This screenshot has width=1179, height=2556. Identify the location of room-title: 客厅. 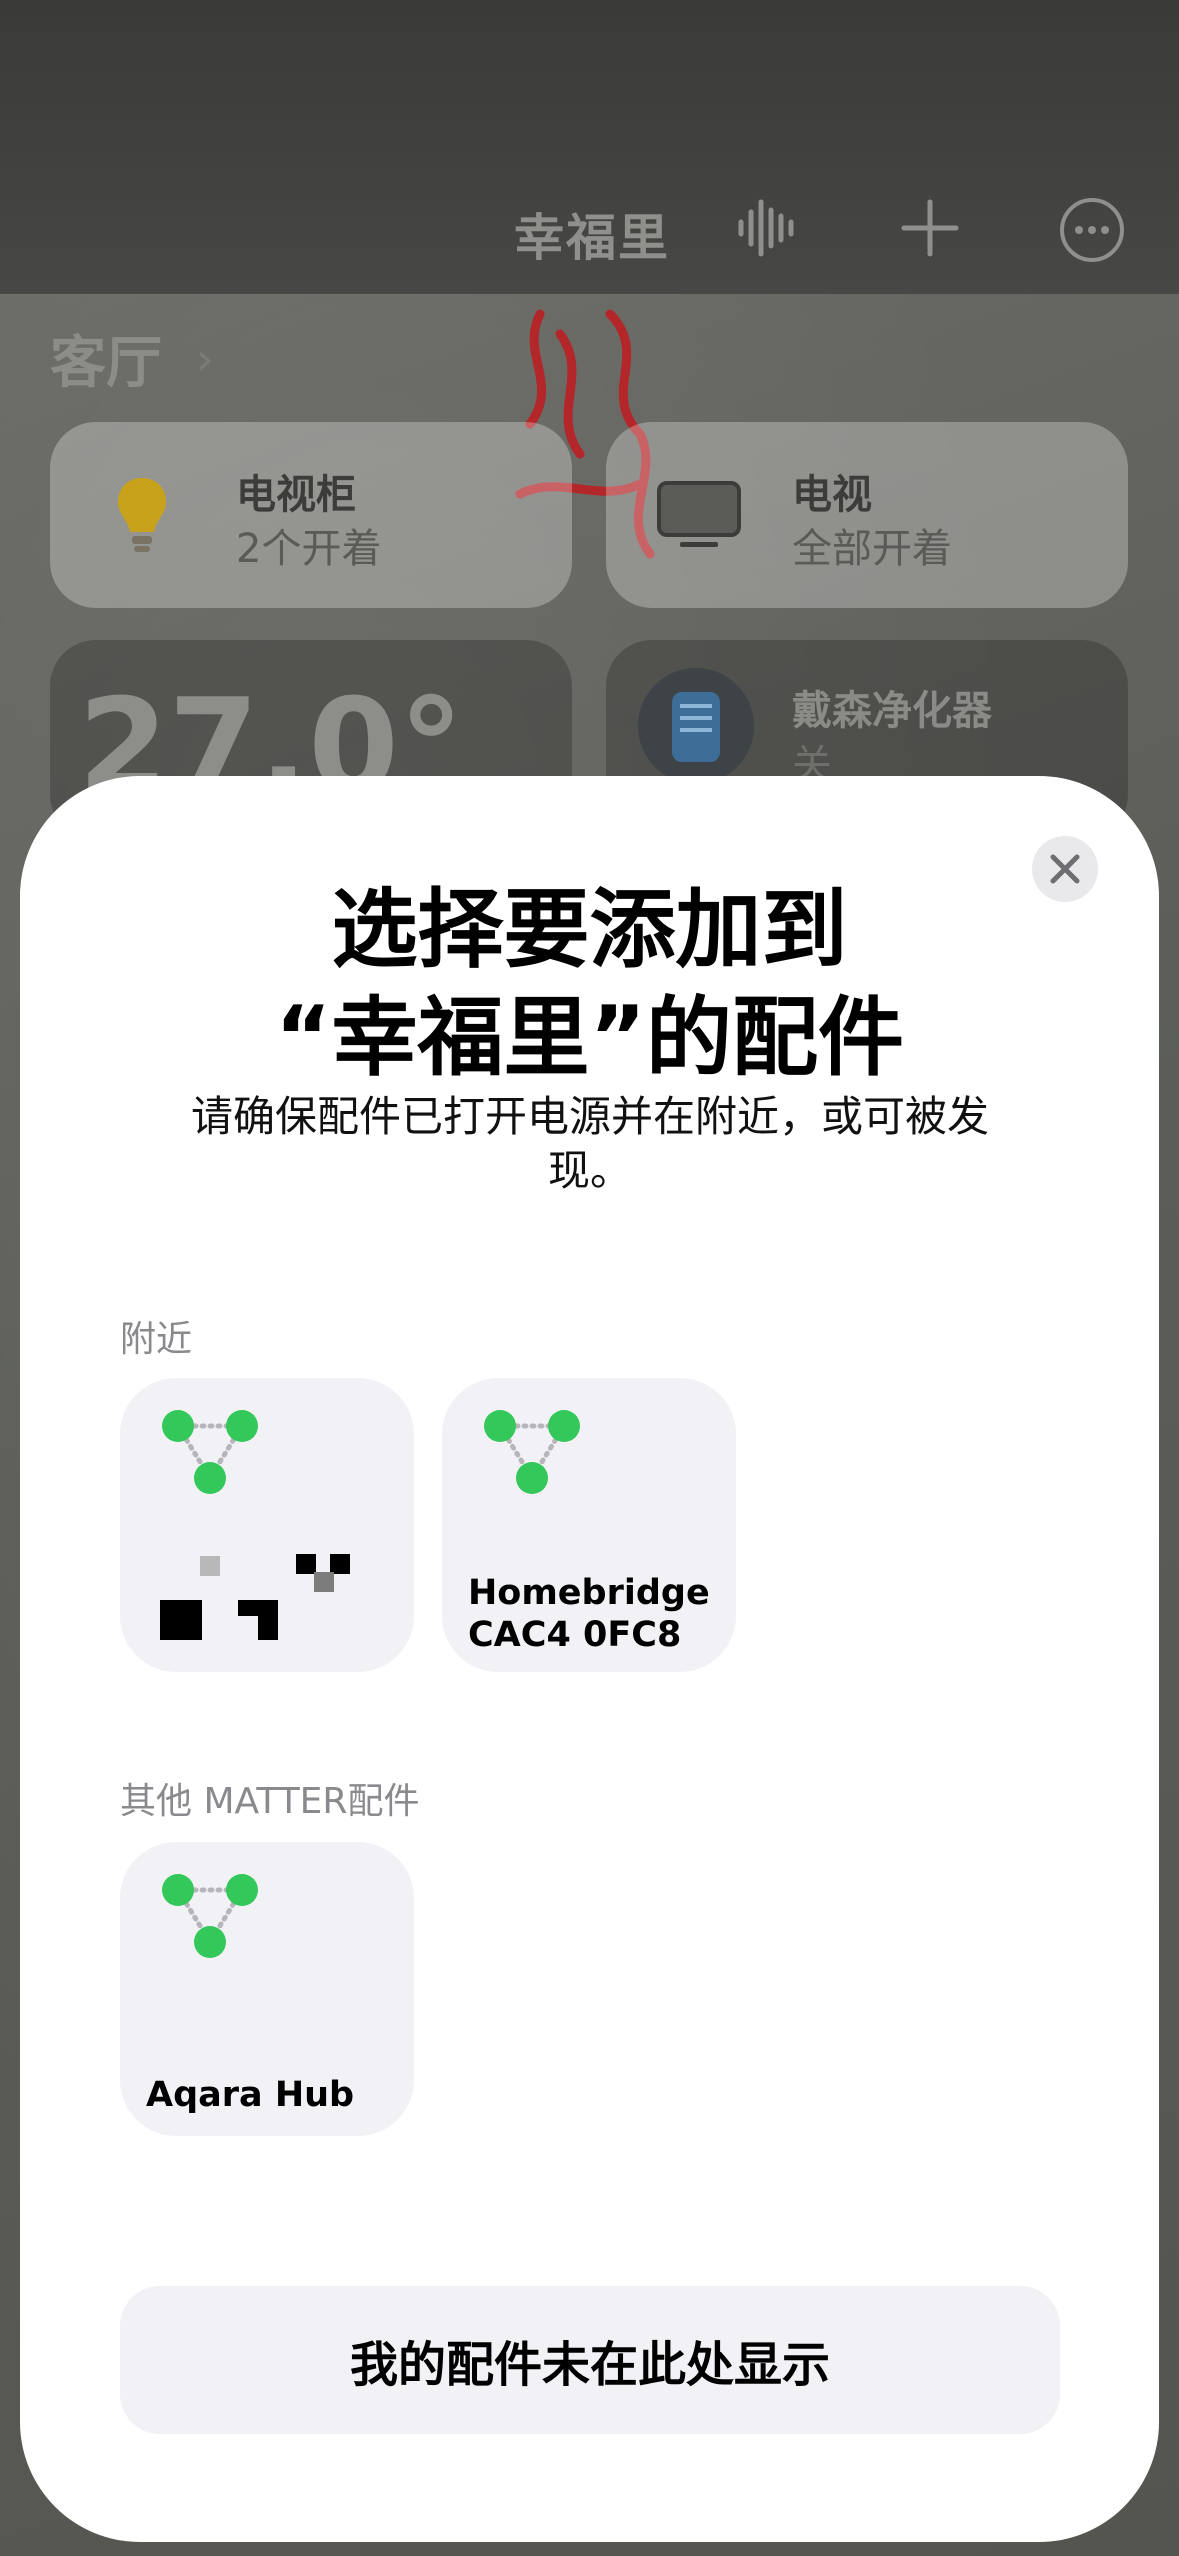
(106, 358).